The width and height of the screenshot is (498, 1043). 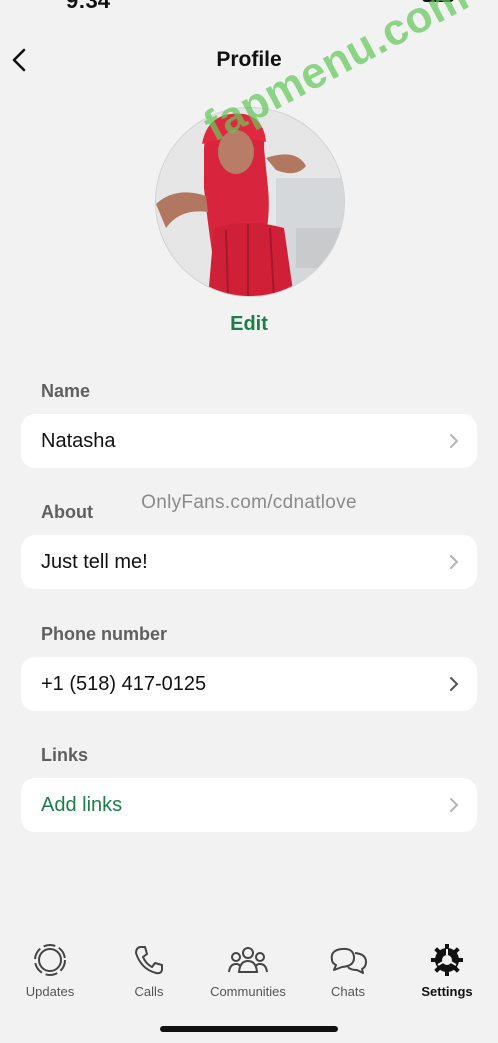 I want to click on home-indicator, so click(x=249, y=1029).